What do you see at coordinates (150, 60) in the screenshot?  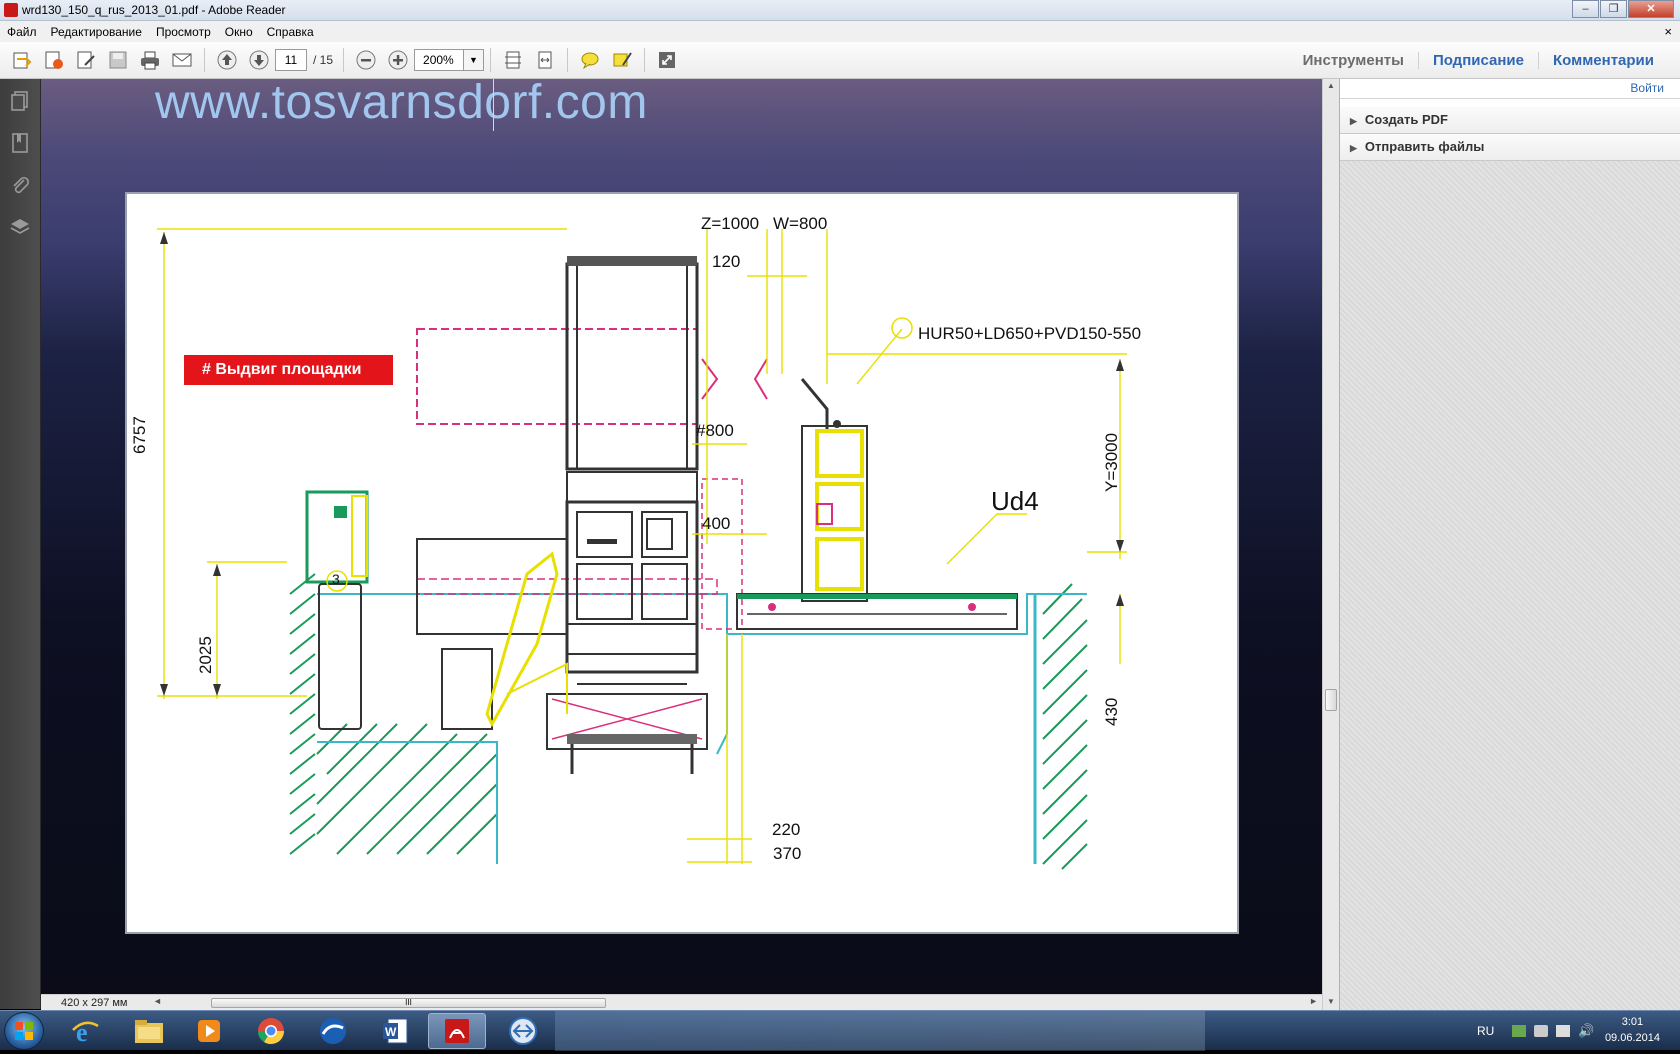 I see `print-button` at bounding box center [150, 60].